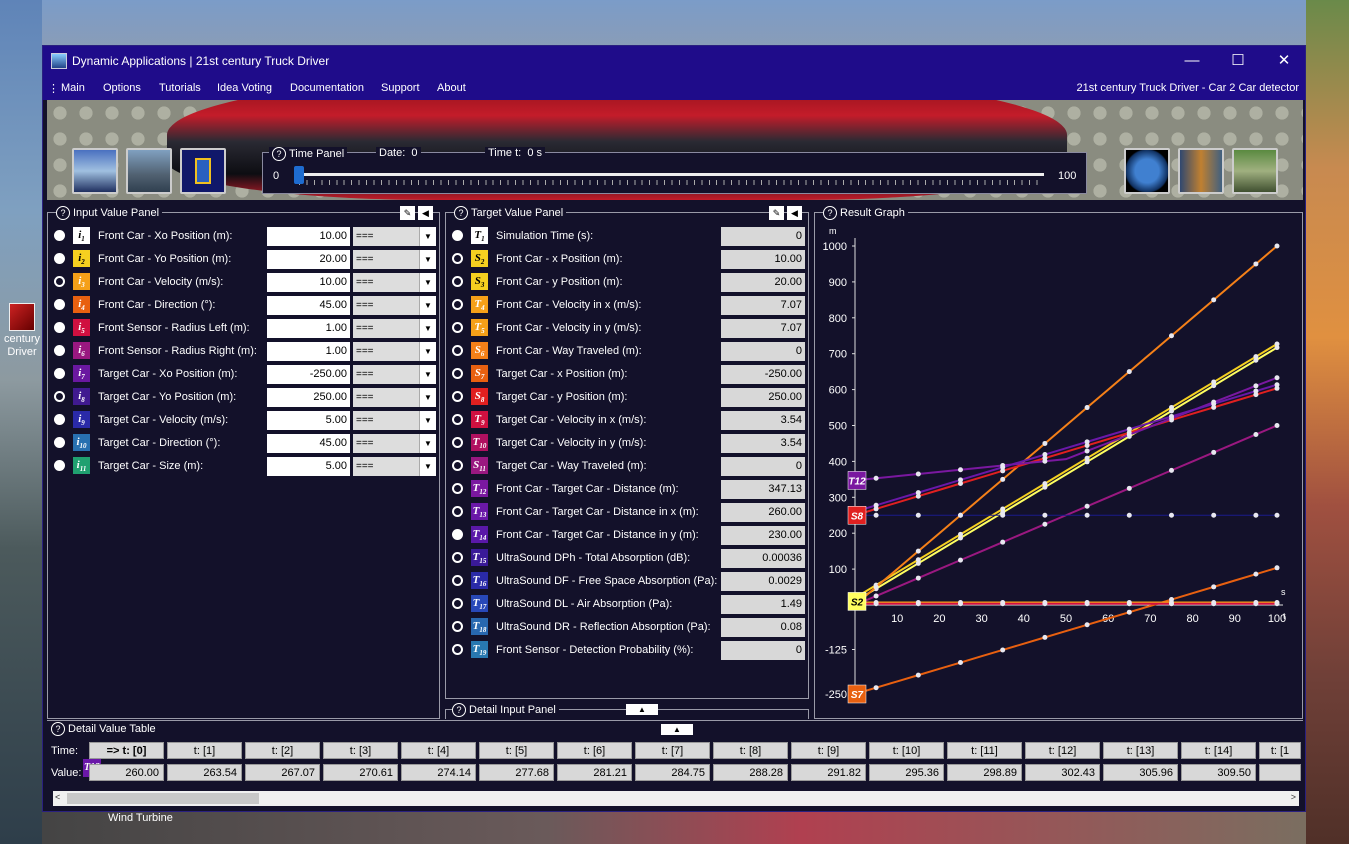  What do you see at coordinates (676, 798) in the screenshot?
I see `horizontal-scrollbar: < >` at bounding box center [676, 798].